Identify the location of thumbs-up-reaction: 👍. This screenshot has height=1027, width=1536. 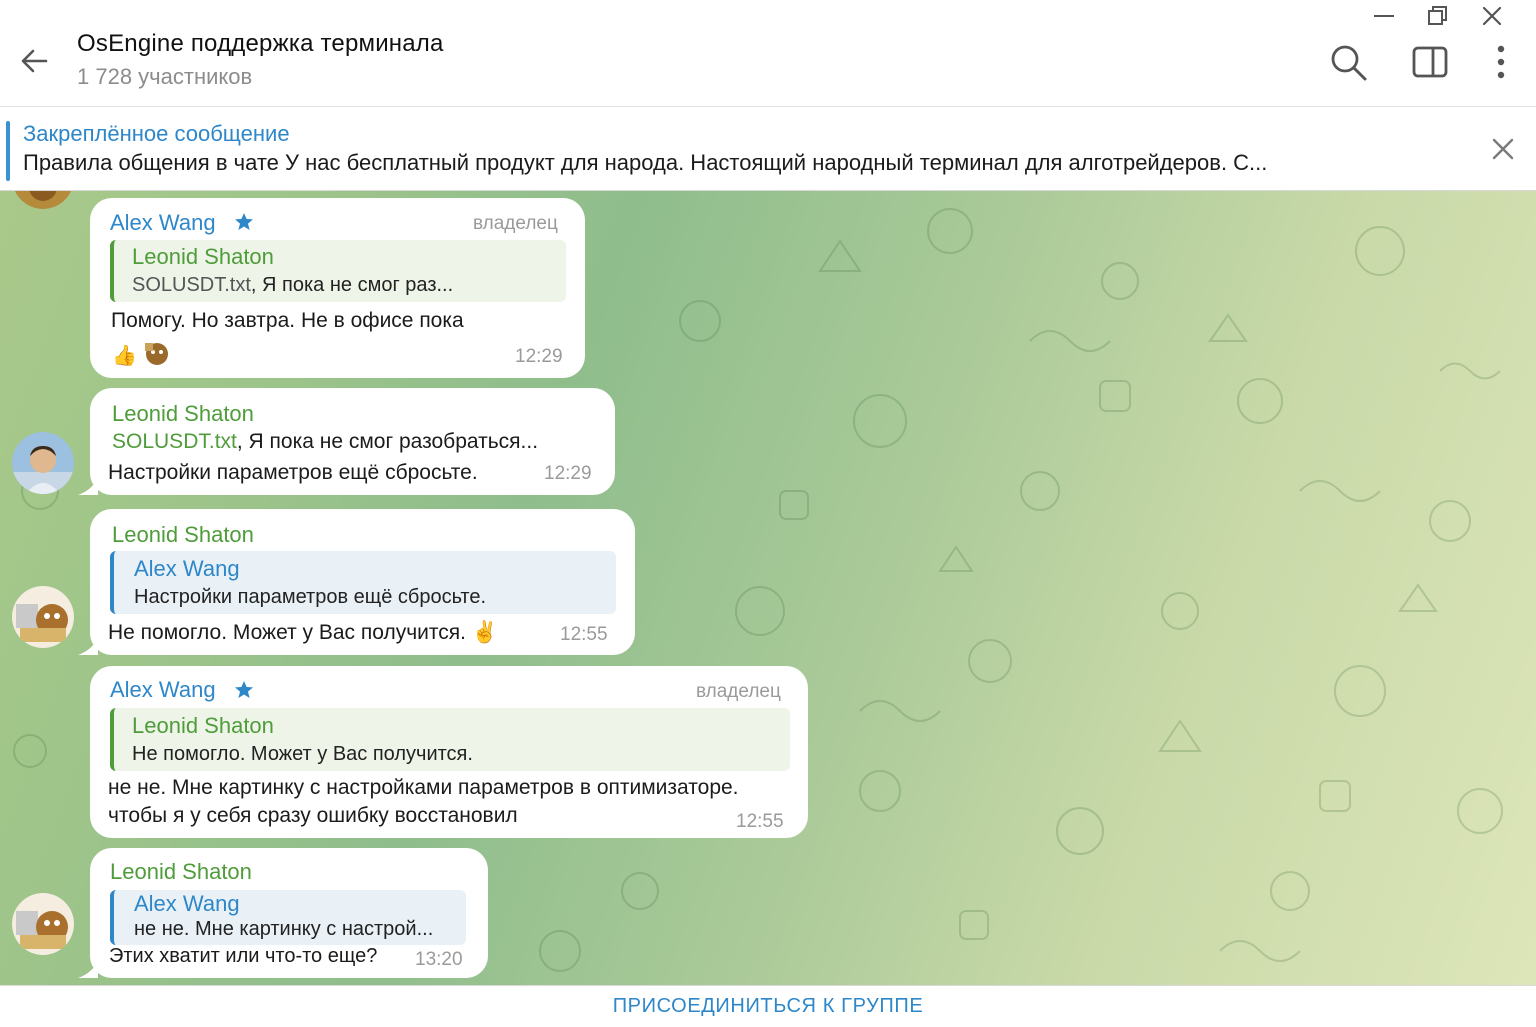
(124, 356).